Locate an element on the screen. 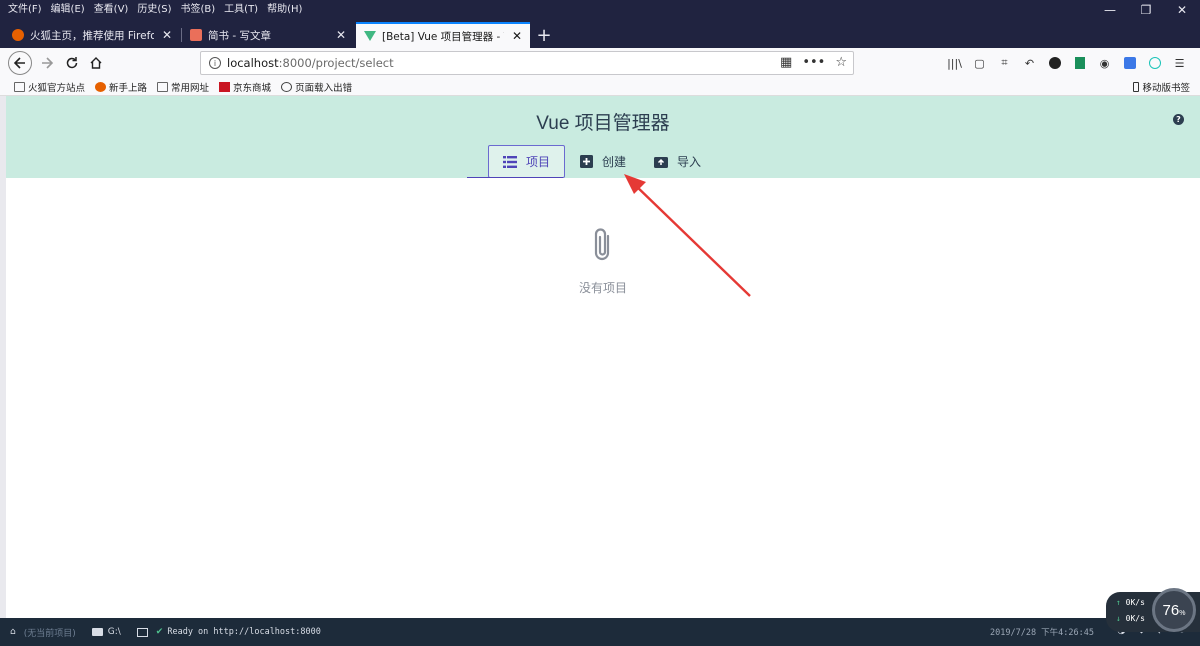 Image resolution: width=1200 pixels, height=646 pixels. browser-tab-firefox-home: 火狐主页，推荐使用 Firefox 火狐 ✕ is located at coordinates (92, 35).